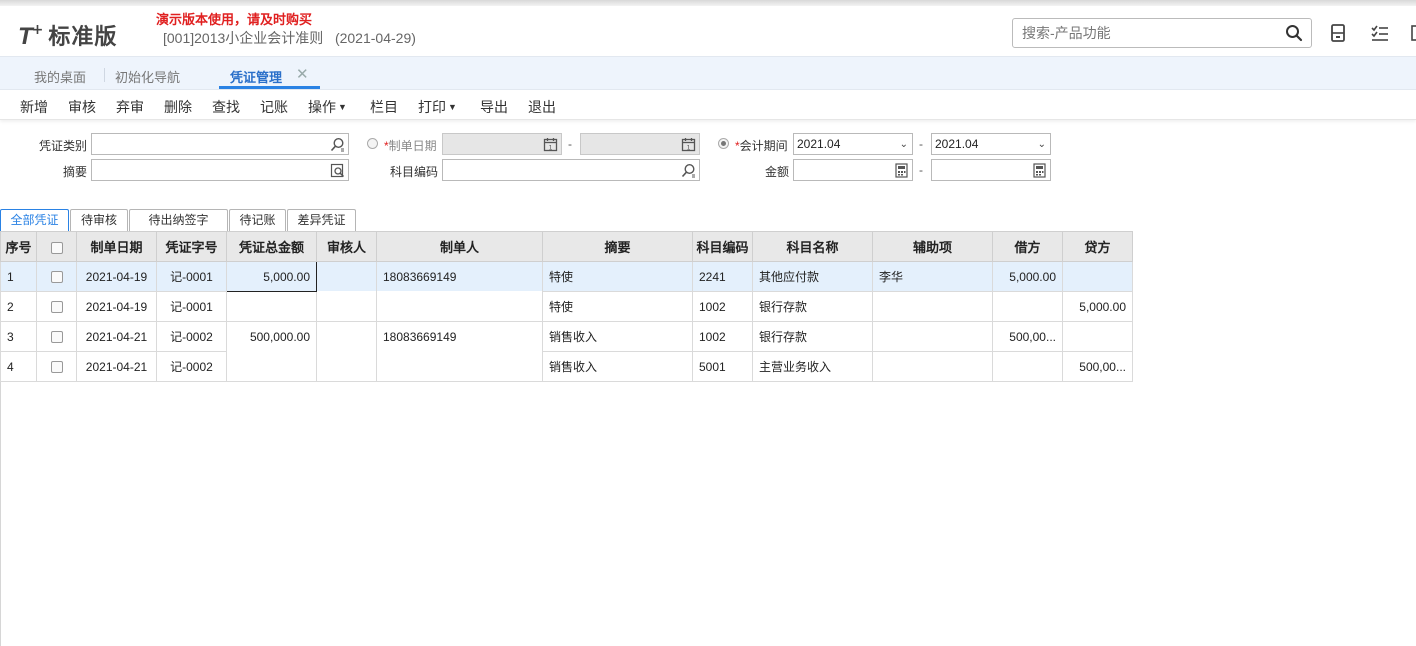  Describe the element at coordinates (18, 246) in the screenshot. I see `col-header-no: 序号` at that location.